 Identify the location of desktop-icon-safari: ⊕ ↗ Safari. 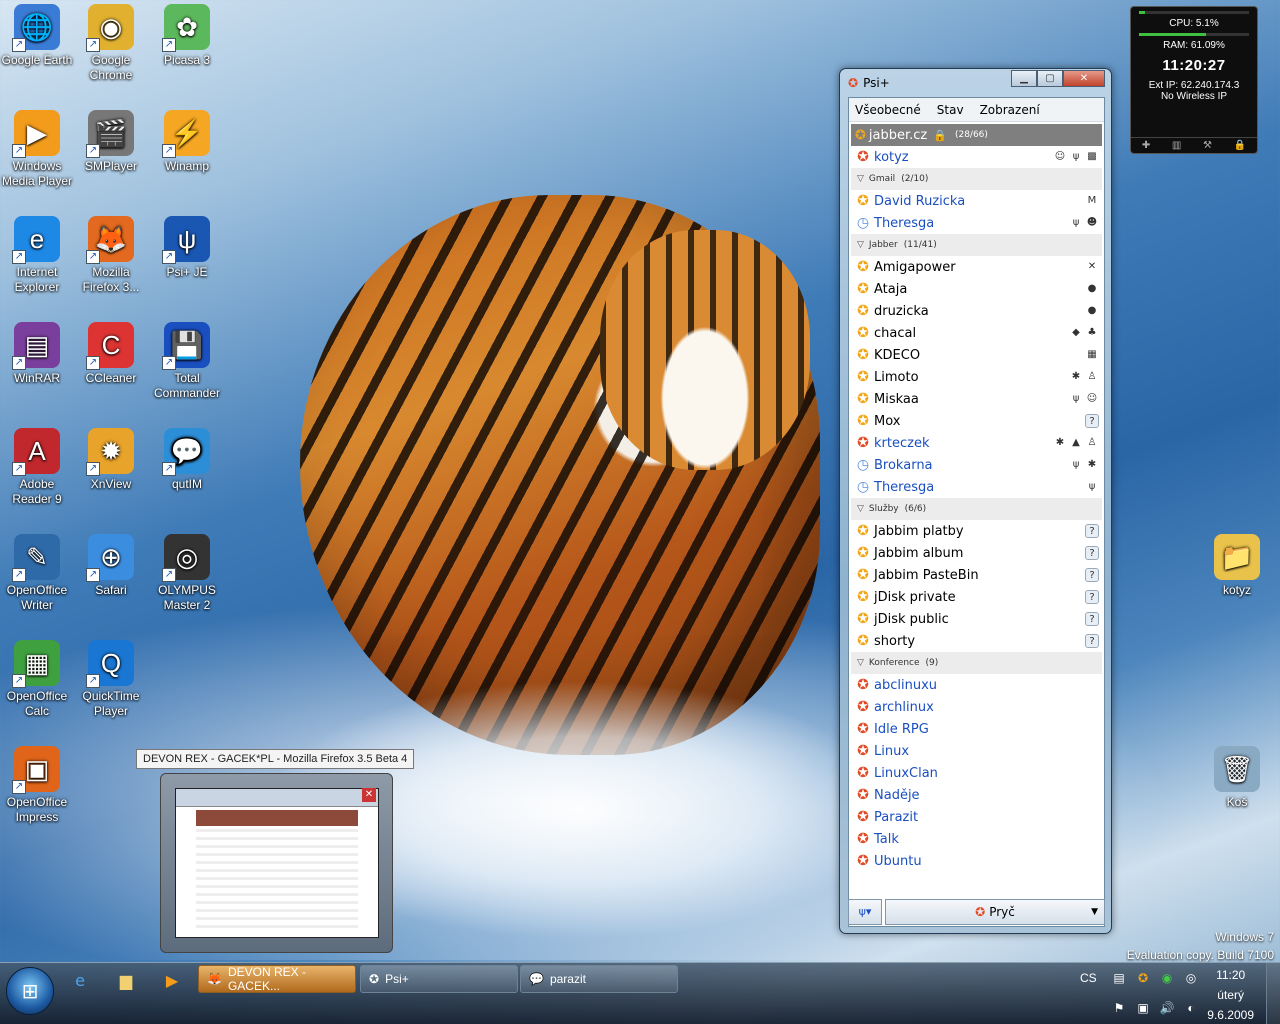
(111, 566).